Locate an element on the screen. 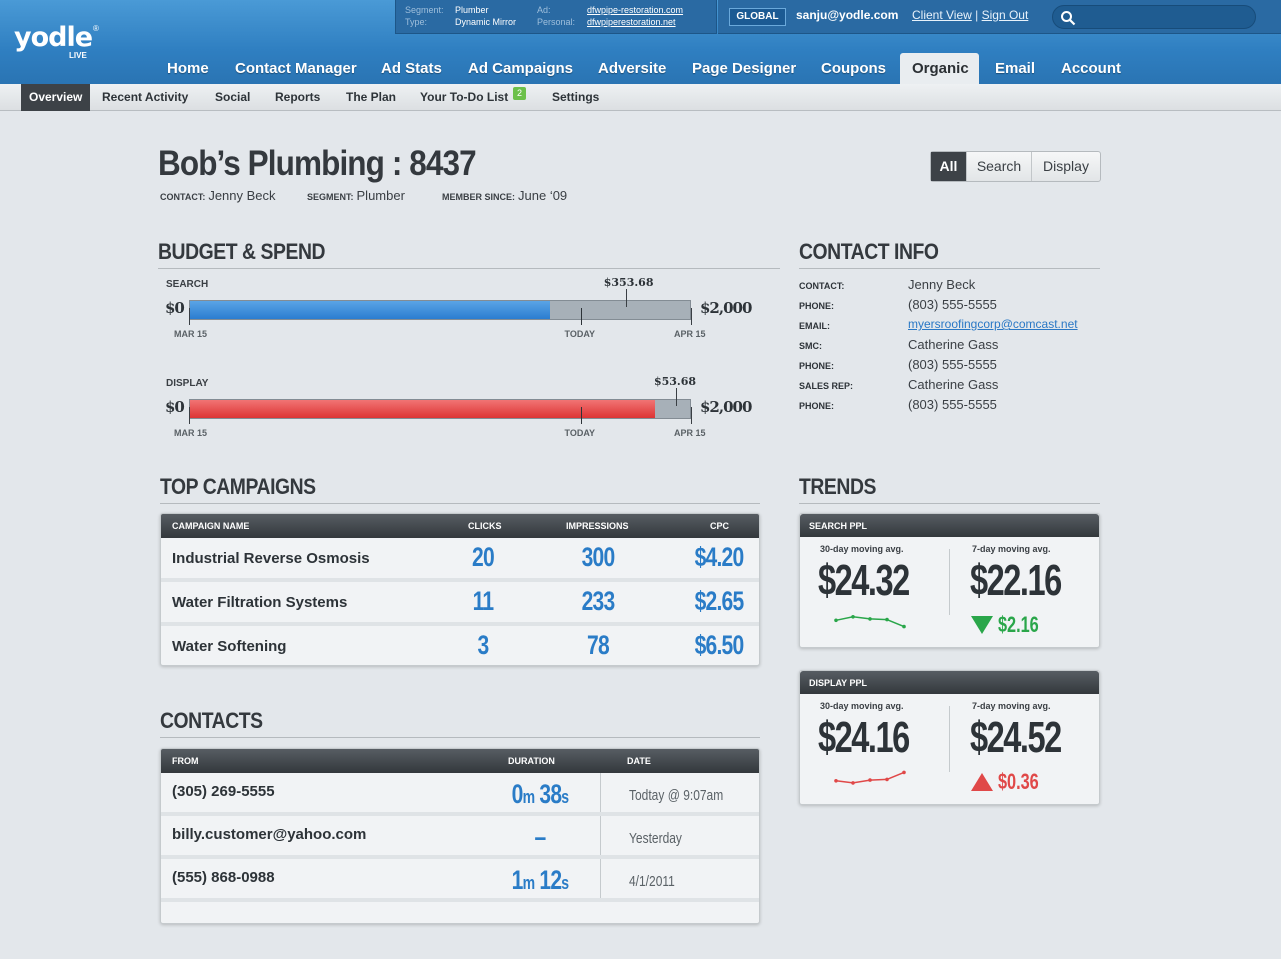  contact-date: Yesterday is located at coordinates (655, 838).